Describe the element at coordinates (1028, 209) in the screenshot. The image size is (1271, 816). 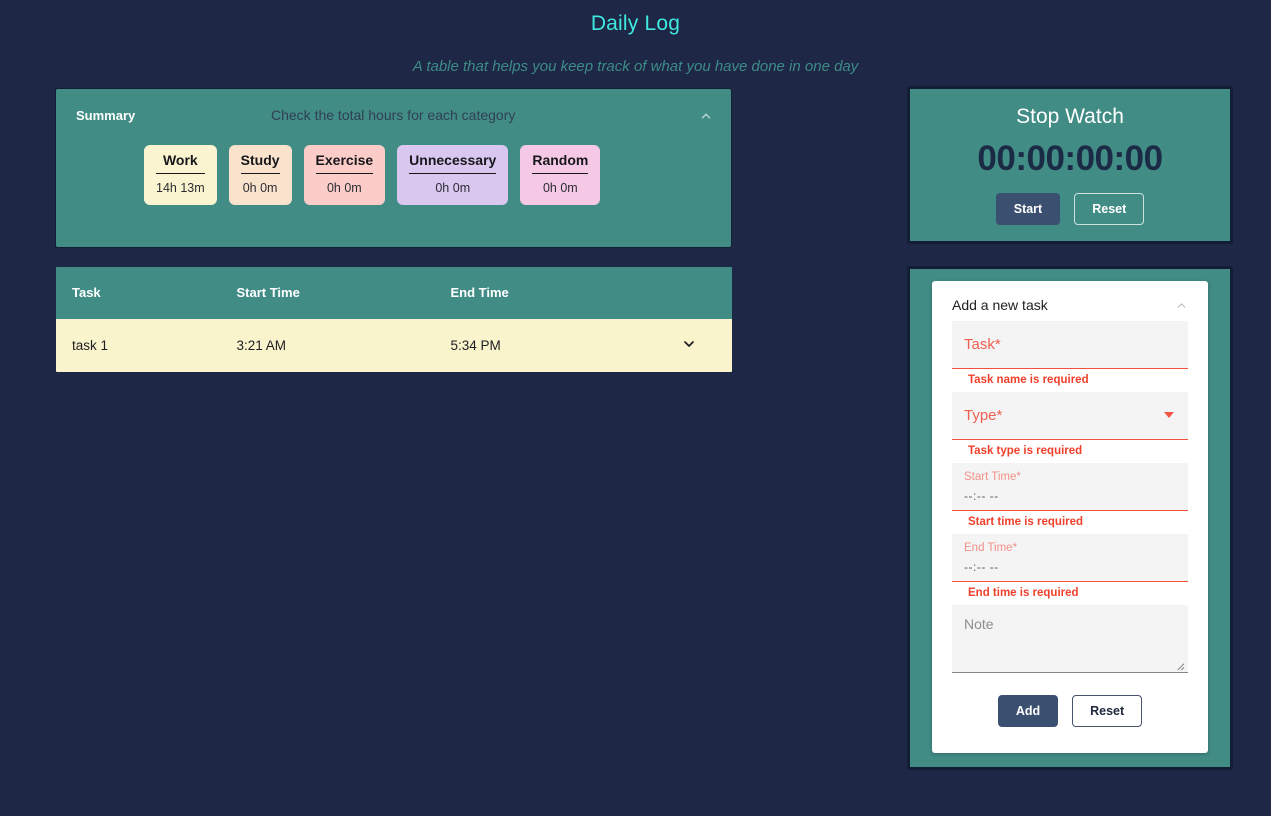
I see `stopwatch-start-button: Start` at that location.